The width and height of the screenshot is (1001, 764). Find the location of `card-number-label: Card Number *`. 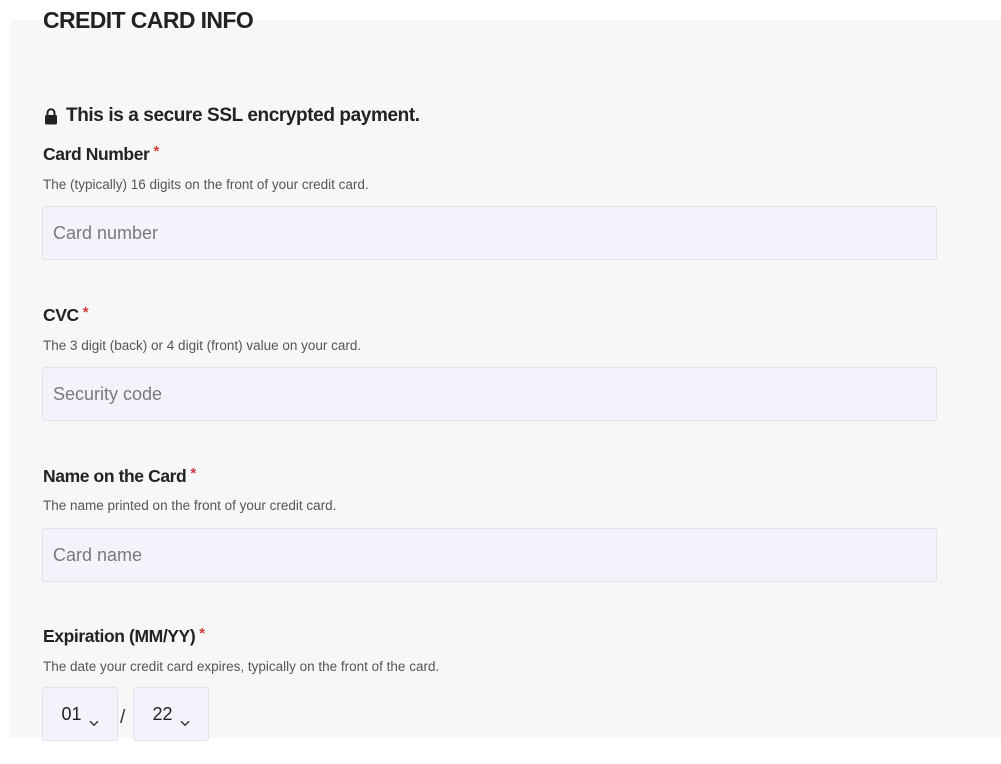

card-number-label: Card Number * is located at coordinates (101, 155).